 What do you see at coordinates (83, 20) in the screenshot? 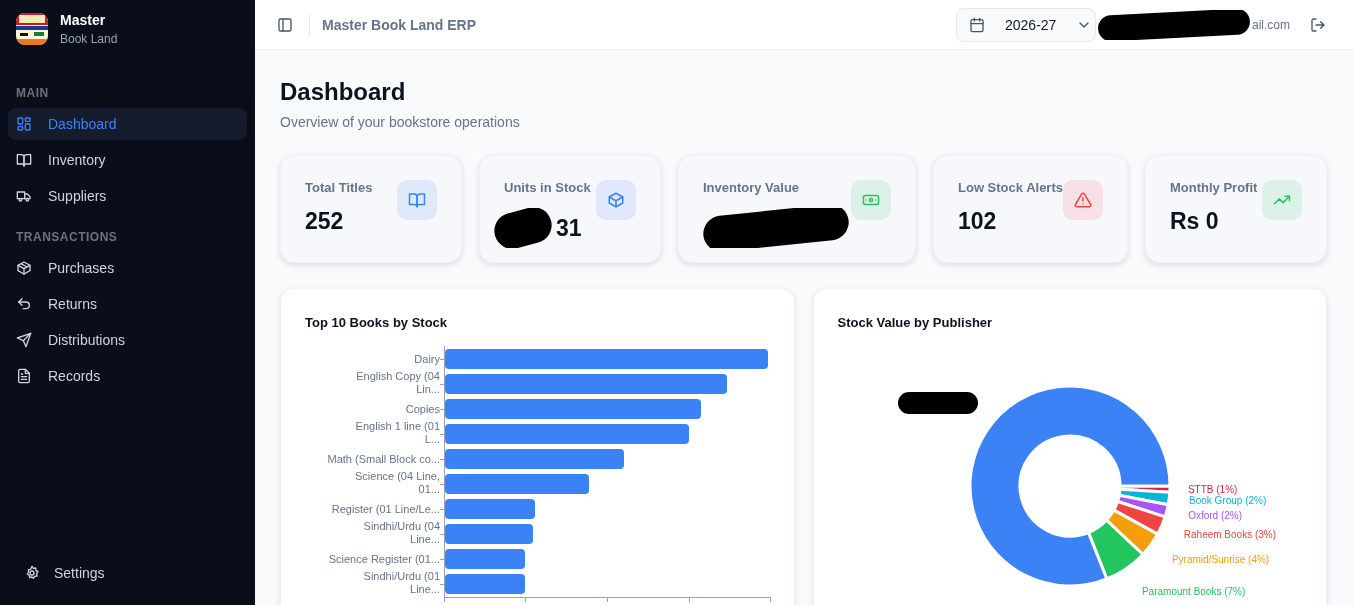
I see `brand-name: Master` at bounding box center [83, 20].